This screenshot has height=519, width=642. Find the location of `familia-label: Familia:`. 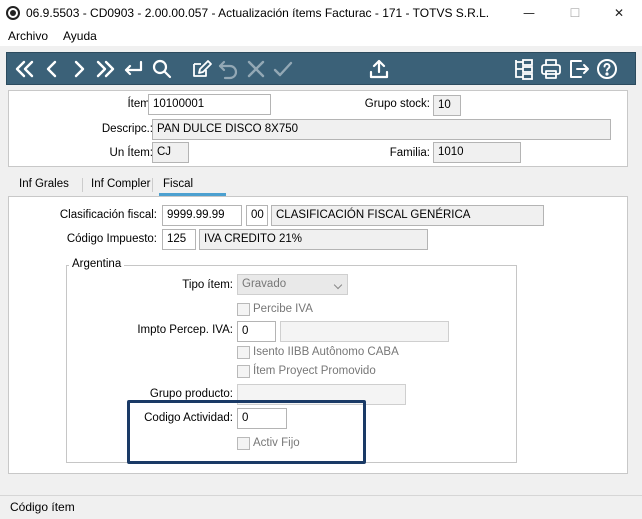

familia-label: Familia: is located at coordinates (409, 153).